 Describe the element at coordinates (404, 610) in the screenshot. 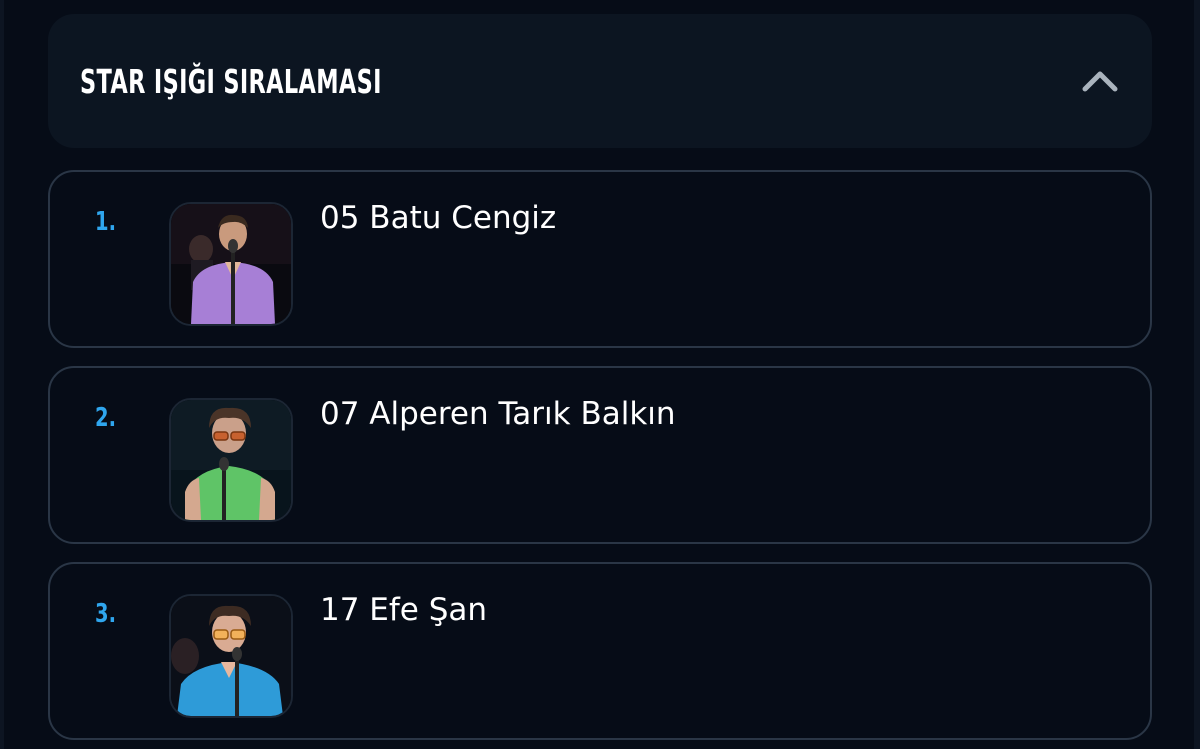

I see `contestant-name: 17 Efe Şan` at that location.